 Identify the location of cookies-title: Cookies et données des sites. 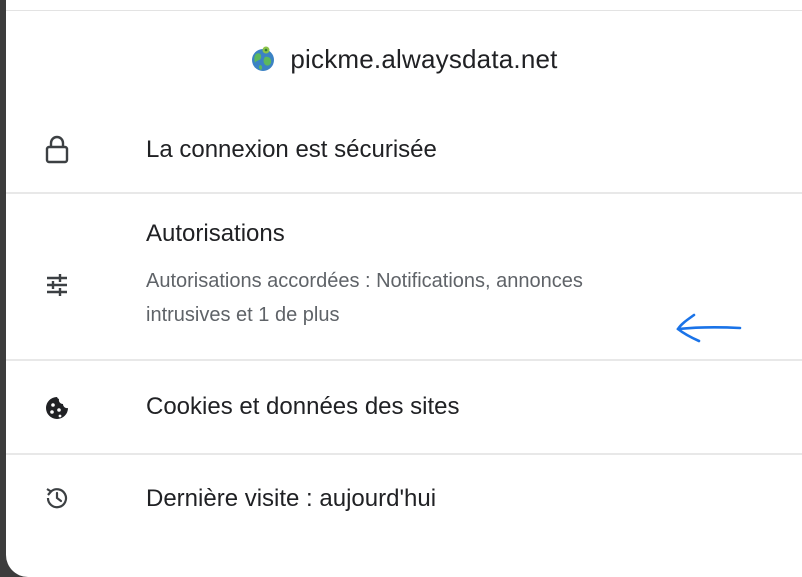
(303, 406).